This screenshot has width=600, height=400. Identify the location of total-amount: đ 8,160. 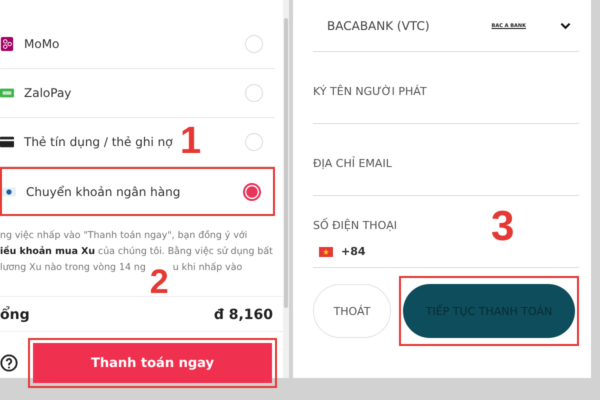
(243, 315).